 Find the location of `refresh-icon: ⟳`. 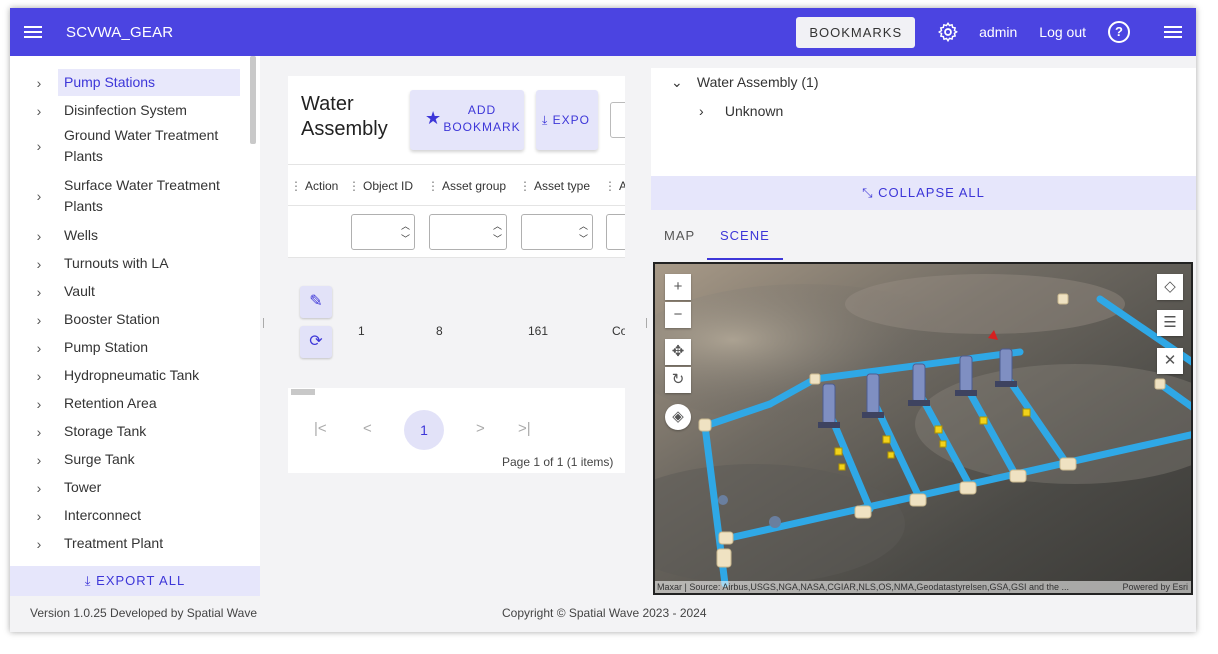

refresh-icon: ⟳ is located at coordinates (316, 342).